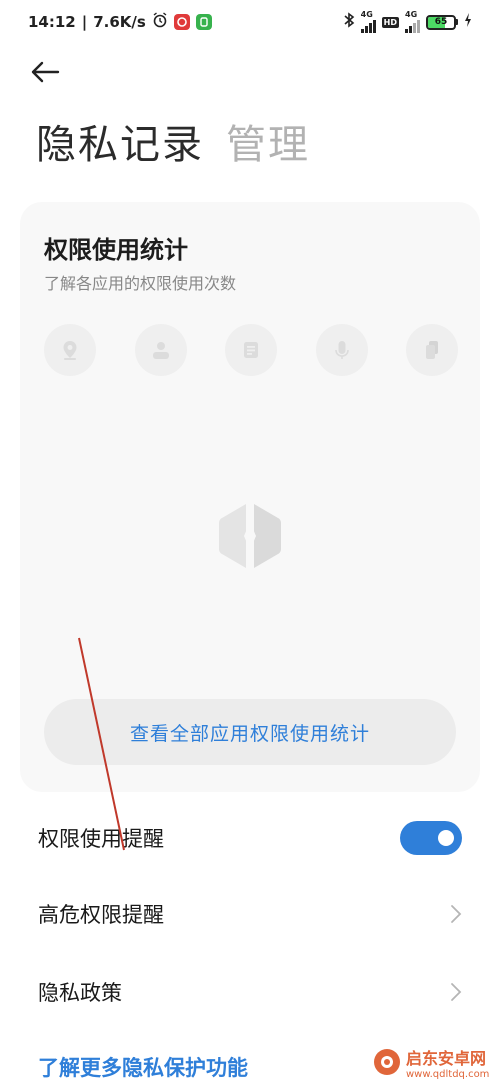  I want to click on battery-level: 65, so click(441, 22).